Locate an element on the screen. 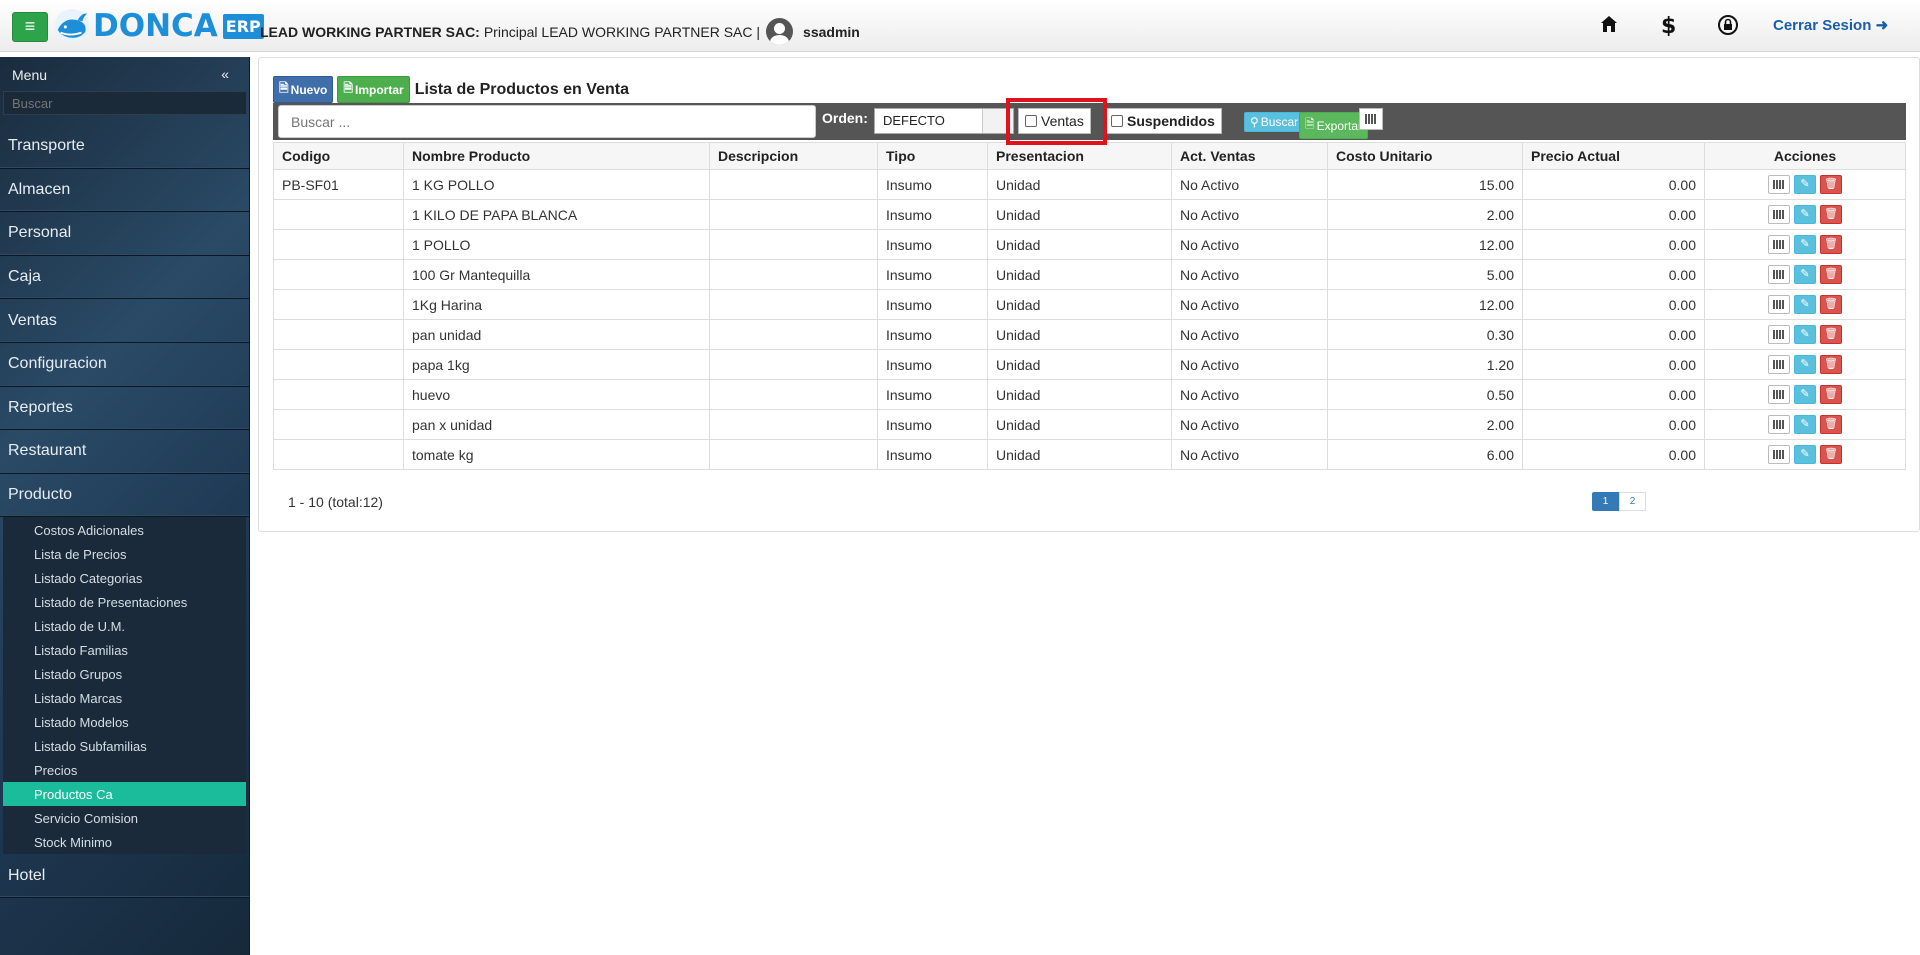 Image resolution: width=1920 pixels, height=955 pixels. home-icon is located at coordinates (1609, 27).